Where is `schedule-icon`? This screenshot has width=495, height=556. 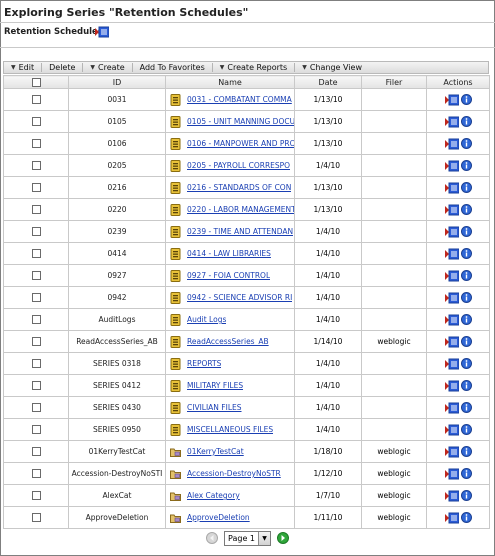
schedule-icon is located at coordinates (175, 165).